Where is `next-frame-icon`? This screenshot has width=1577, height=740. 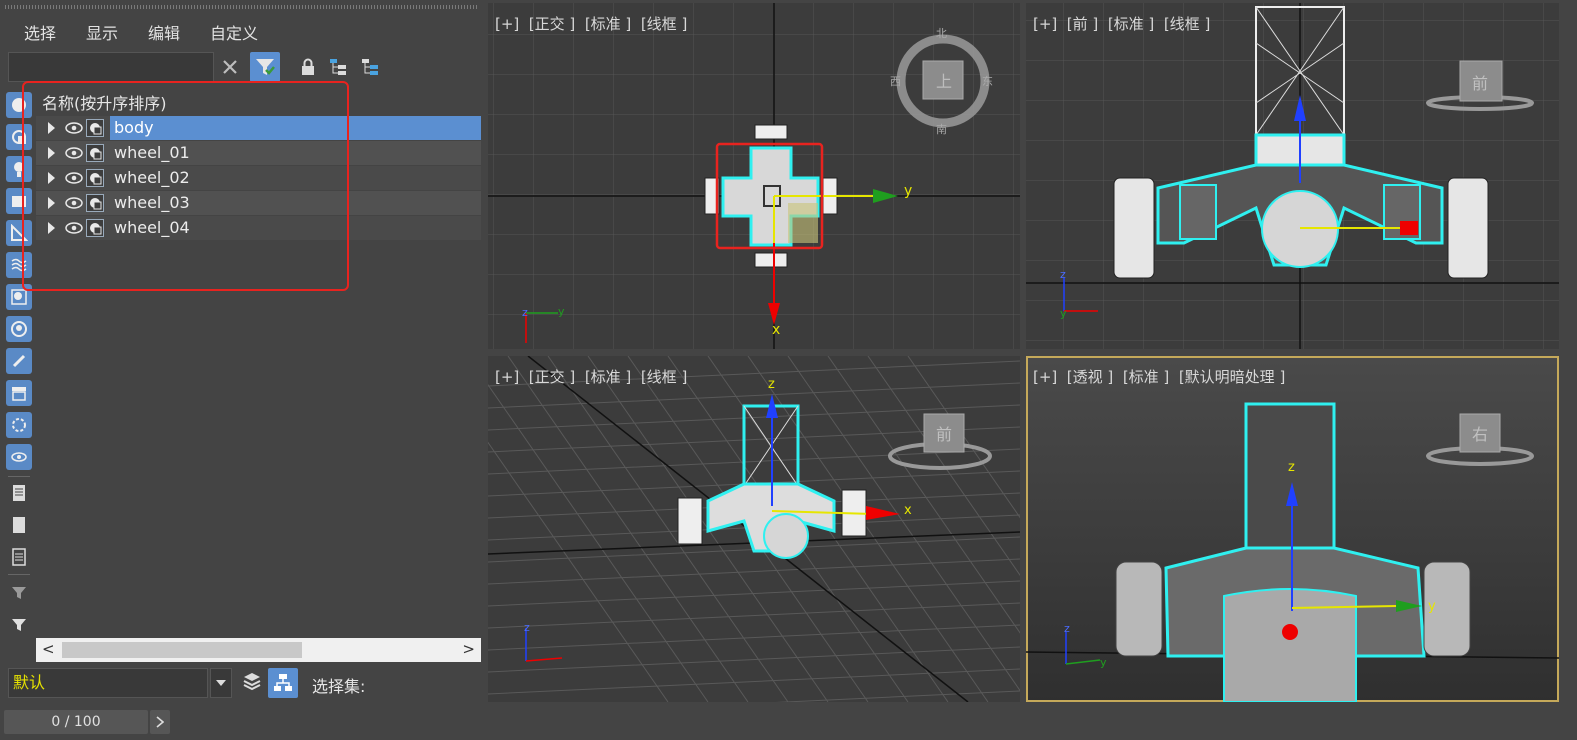
next-frame-icon is located at coordinates (160, 722).